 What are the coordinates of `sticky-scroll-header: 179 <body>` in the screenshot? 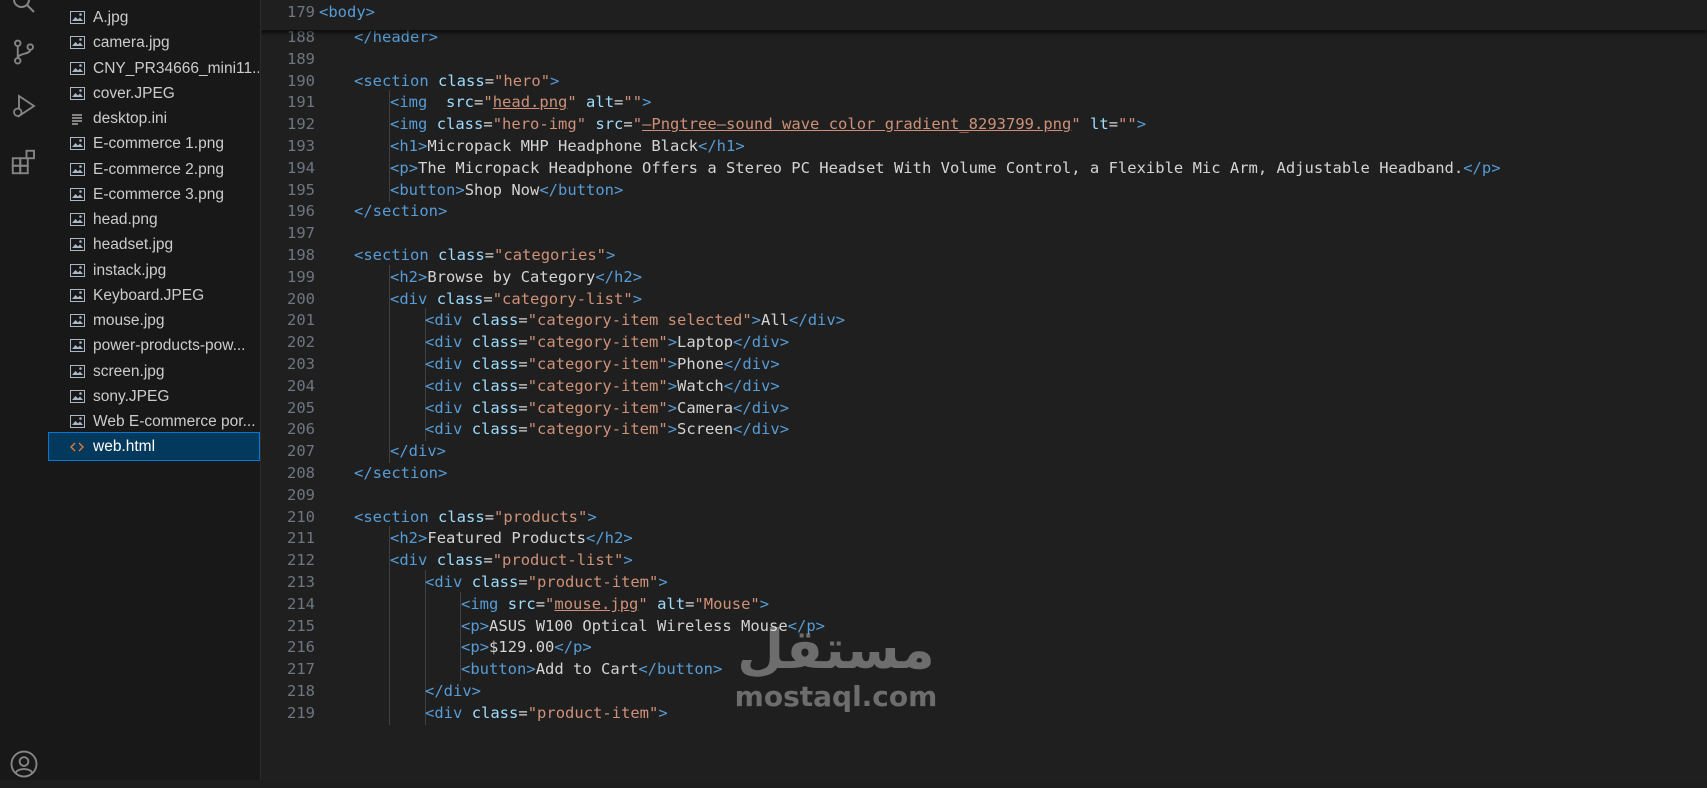 It's located at (984, 15).